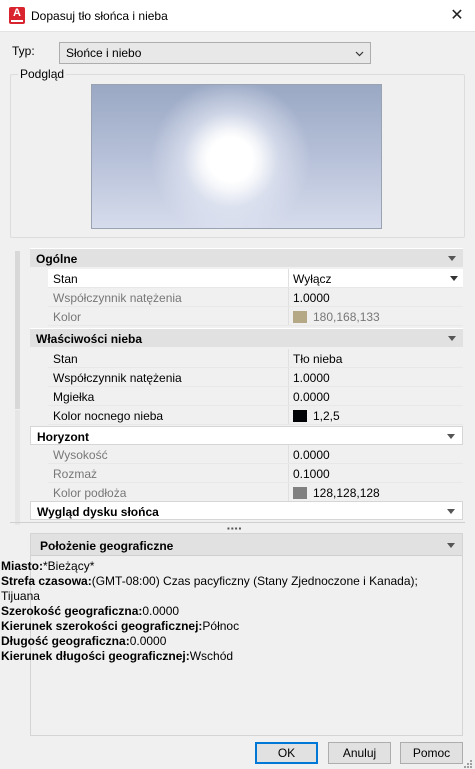  Describe the element at coordinates (376, 278) in the screenshot. I see `state-dropdown: Wyłącz` at that location.